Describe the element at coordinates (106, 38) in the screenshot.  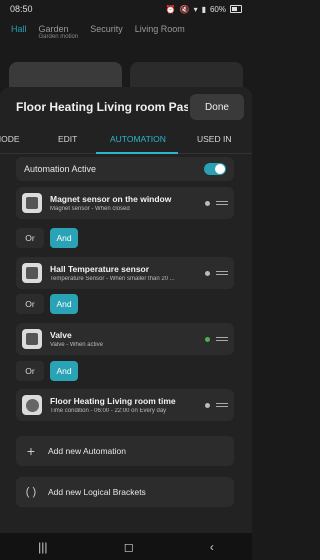
I see `room-tab-security: Security` at that location.